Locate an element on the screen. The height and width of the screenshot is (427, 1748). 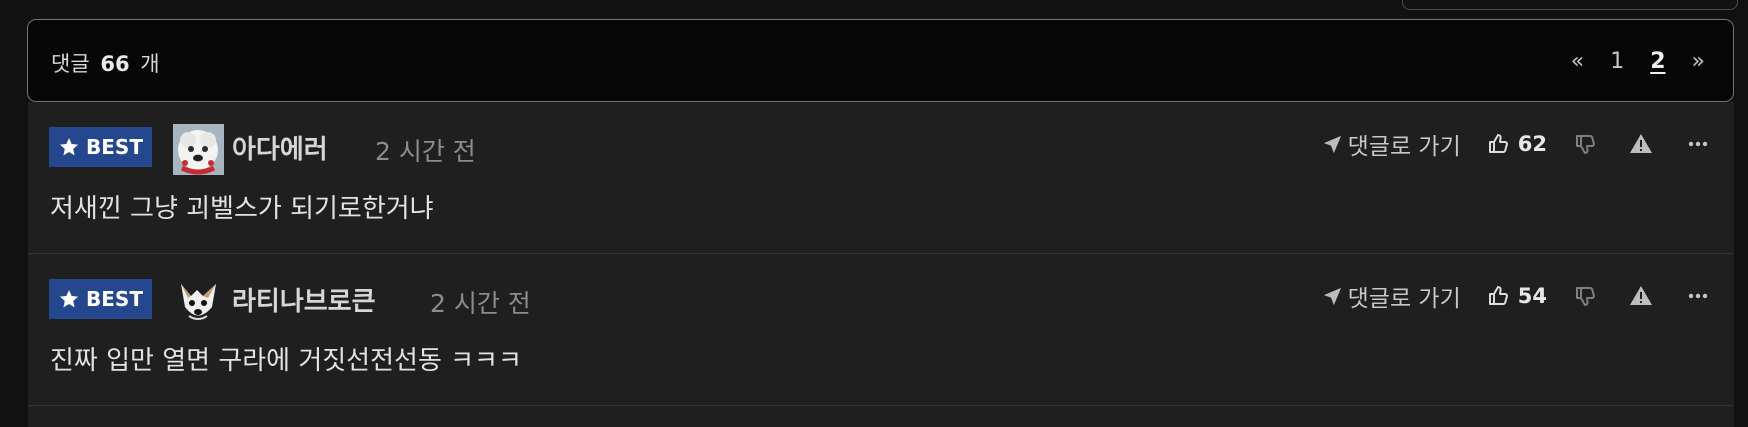
pagination: « 1 2 » is located at coordinates (1638, 61).